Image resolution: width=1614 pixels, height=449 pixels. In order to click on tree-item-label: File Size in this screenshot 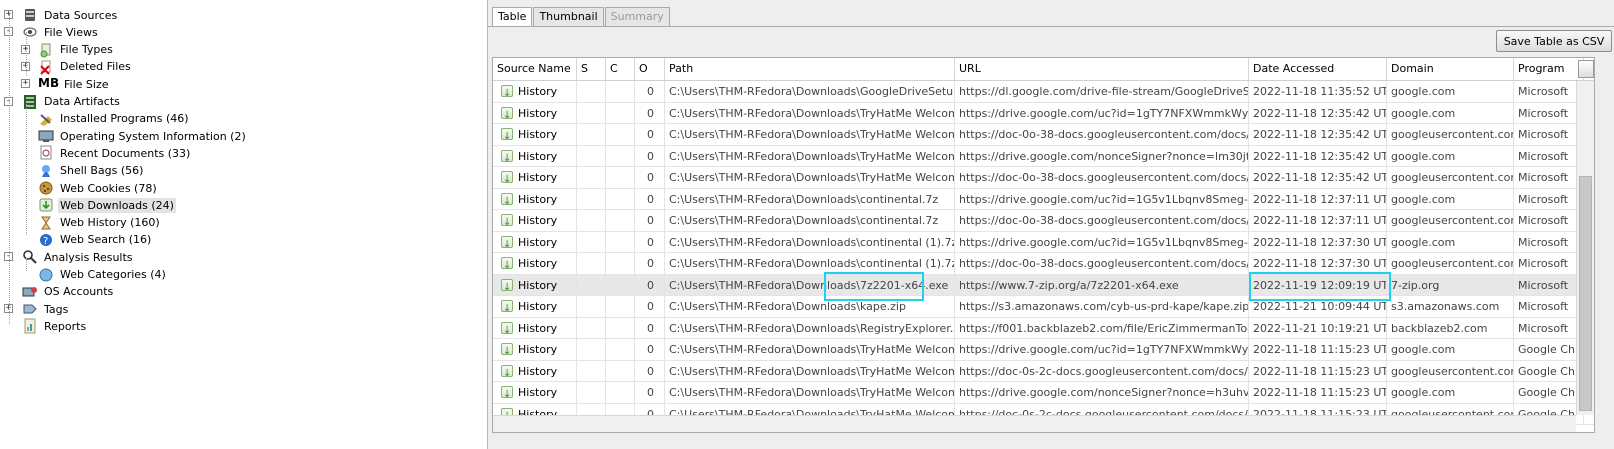, I will do `click(86, 84)`.